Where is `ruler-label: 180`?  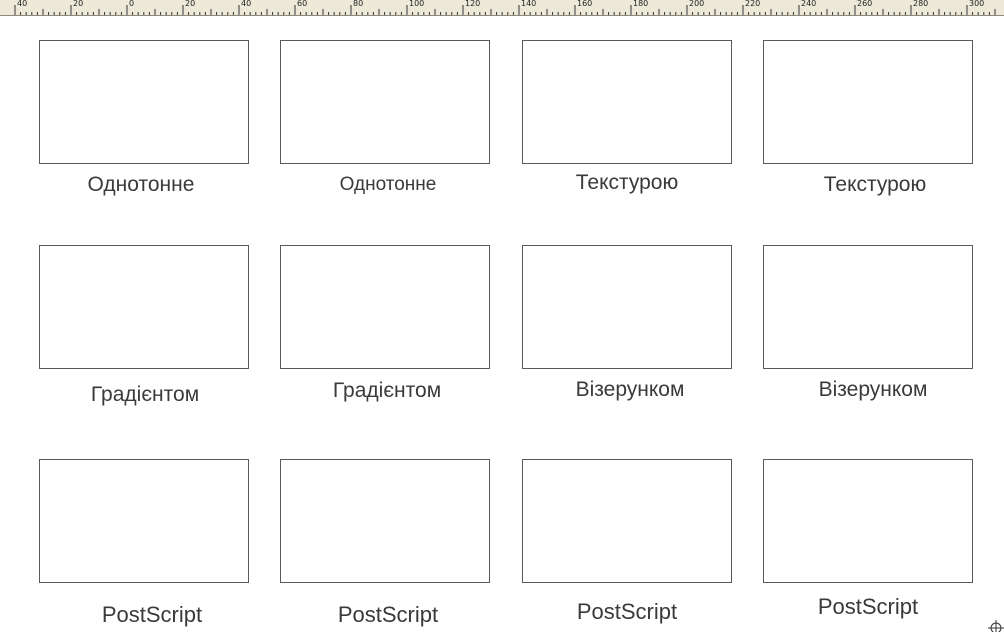 ruler-label: 180 is located at coordinates (641, 4).